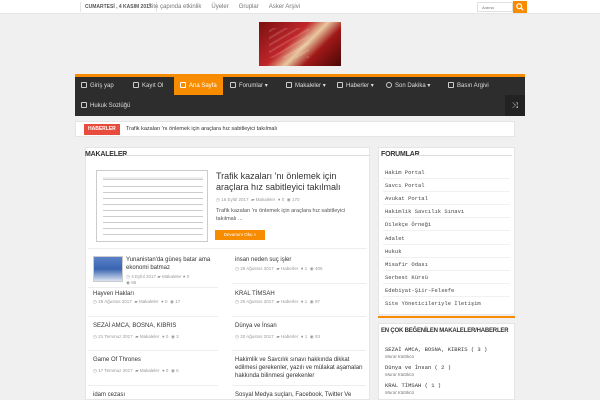  I want to click on top-link-site-activity: Site çapında etkinlik, so click(174, 7).